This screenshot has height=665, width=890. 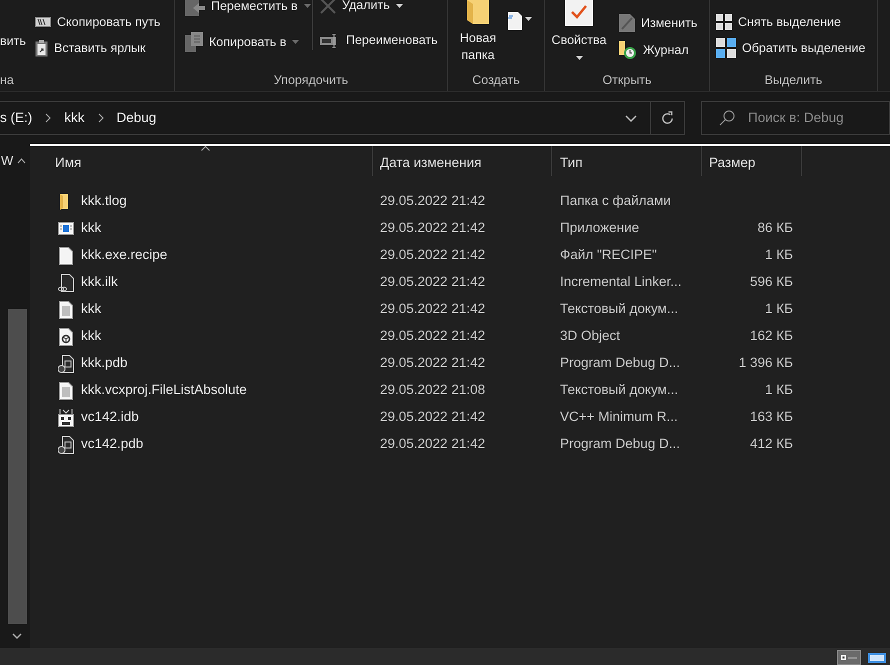 I want to click on ribbon-button: Переименовать, so click(x=379, y=40).